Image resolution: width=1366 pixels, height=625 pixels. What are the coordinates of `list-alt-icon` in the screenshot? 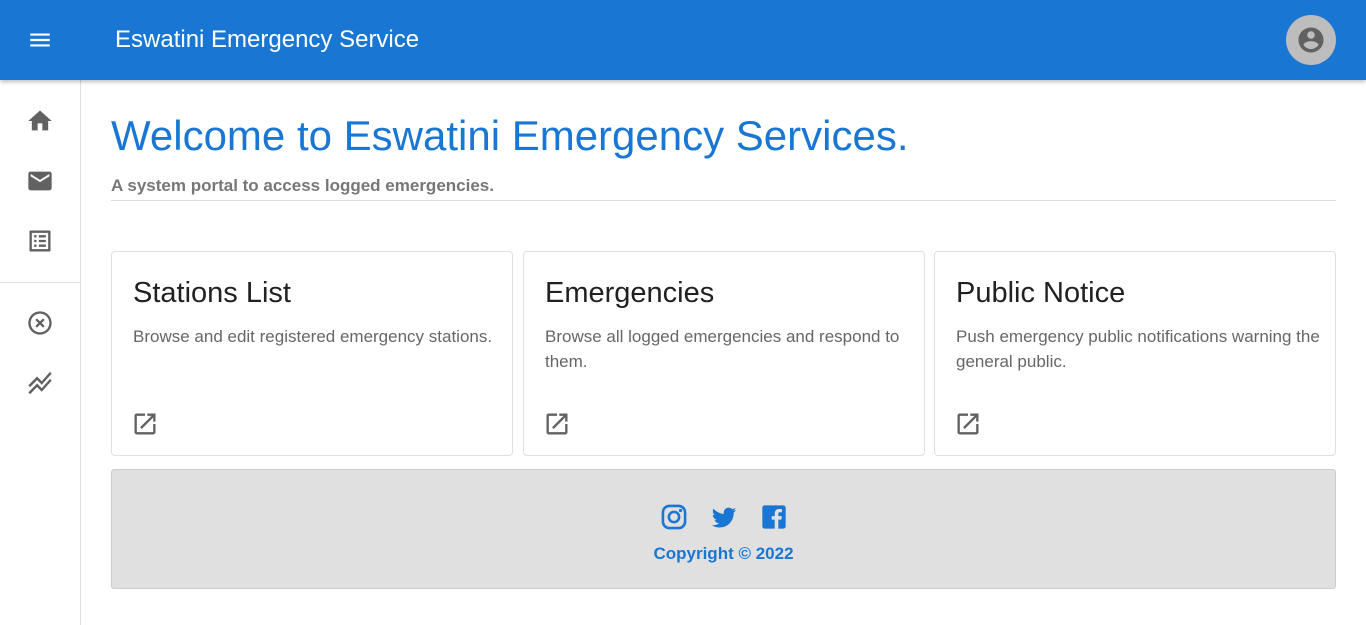 It's located at (40, 241).